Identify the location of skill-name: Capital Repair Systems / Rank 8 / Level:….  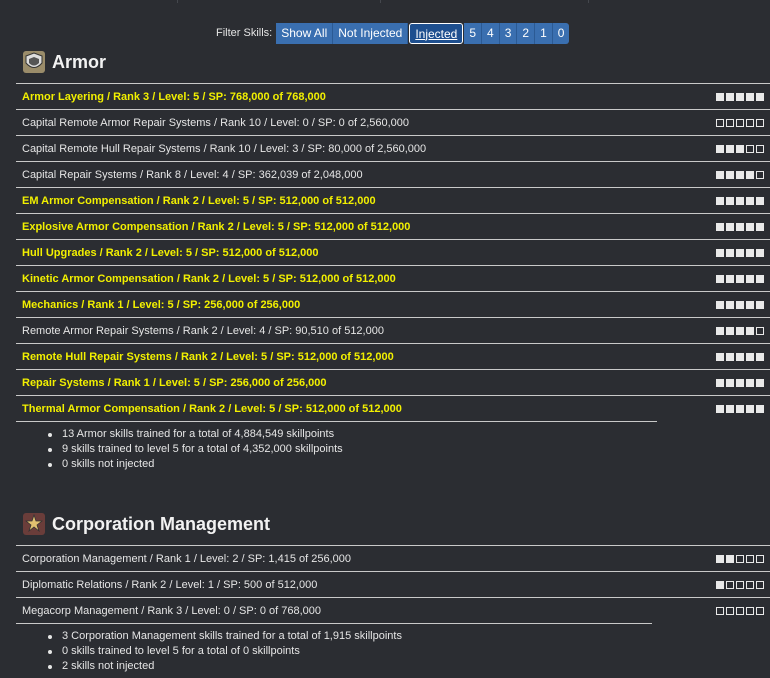
(192, 174).